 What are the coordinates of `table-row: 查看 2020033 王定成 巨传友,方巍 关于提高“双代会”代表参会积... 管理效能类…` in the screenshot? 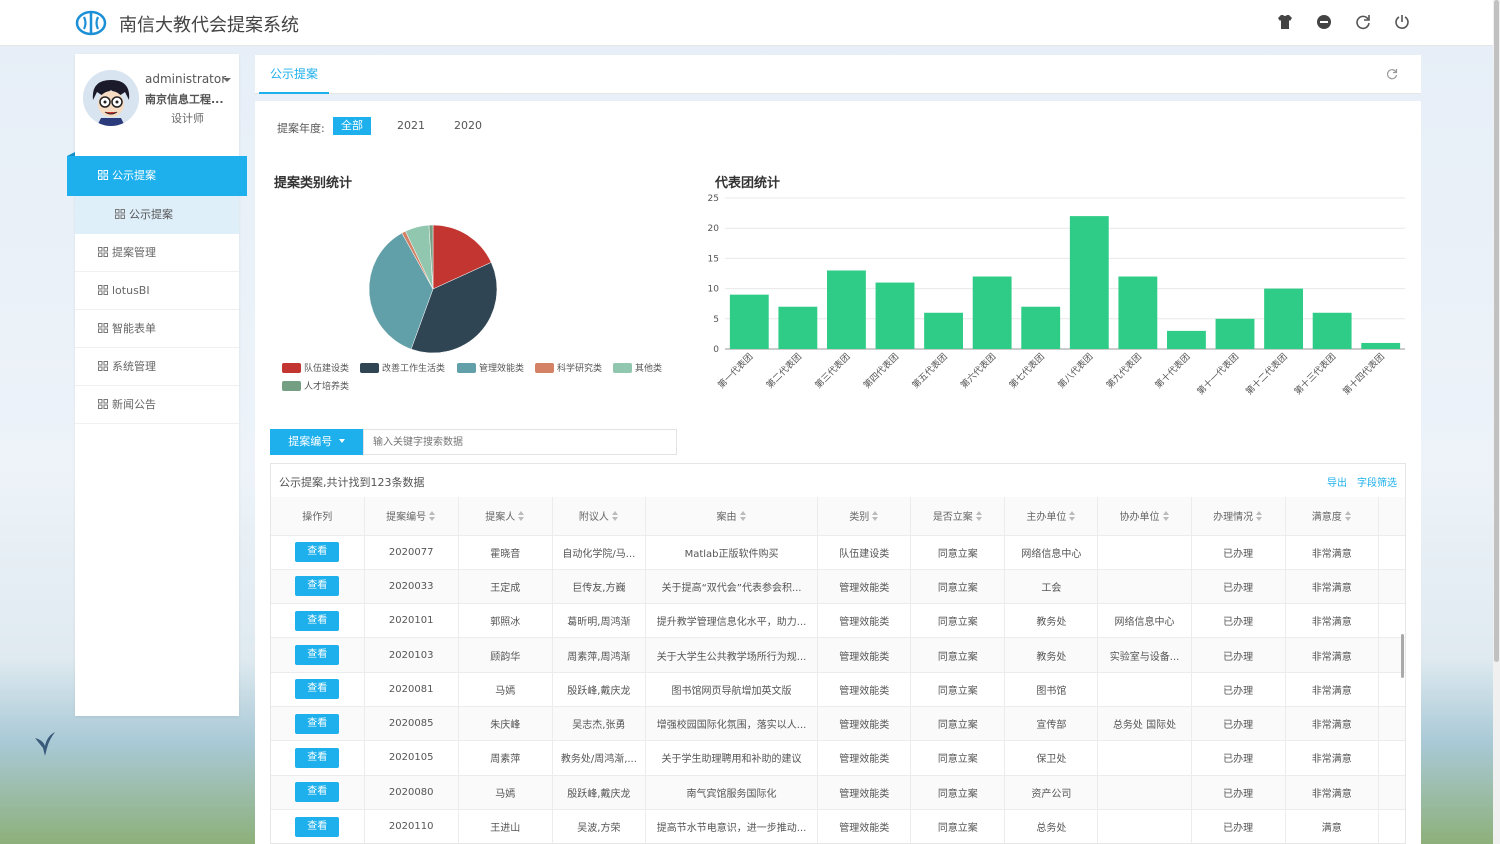 It's located at (838, 587).